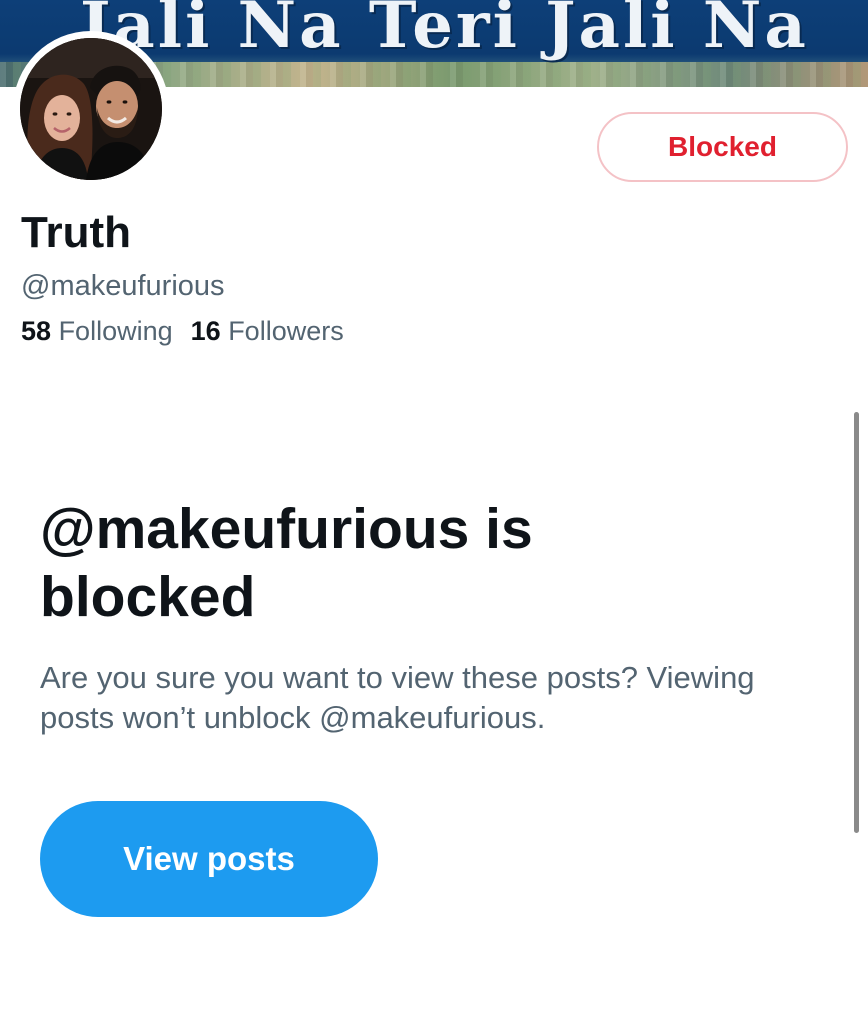 This screenshot has width=868, height=1024. Describe the element at coordinates (722, 147) in the screenshot. I see `blocked-button: Blocked` at that location.